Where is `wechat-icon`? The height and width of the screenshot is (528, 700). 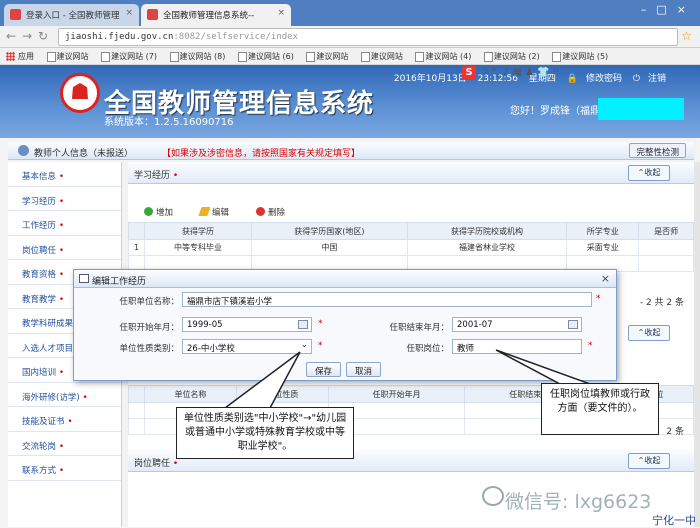
wechat-icon is located at coordinates (493, 496).